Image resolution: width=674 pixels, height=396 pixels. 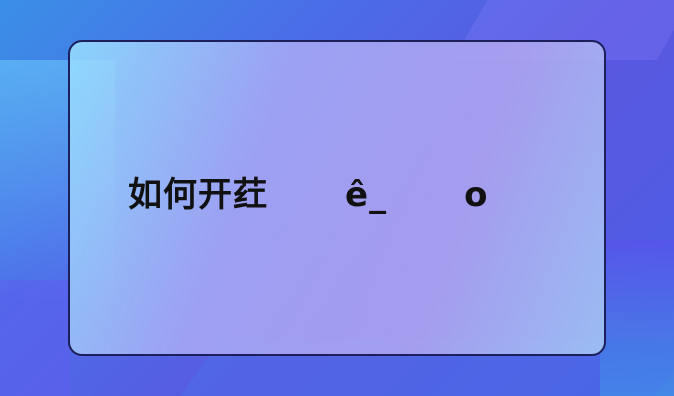 What do you see at coordinates (308, 195) in the screenshot?
I see `card-title: 如何开荭 ê_ o` at bounding box center [308, 195].